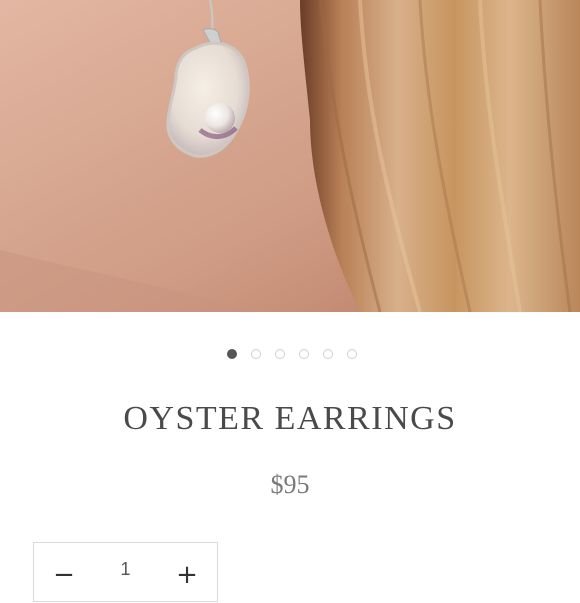 The width and height of the screenshot is (580, 603). I want to click on decrement-button: −, so click(64, 573).